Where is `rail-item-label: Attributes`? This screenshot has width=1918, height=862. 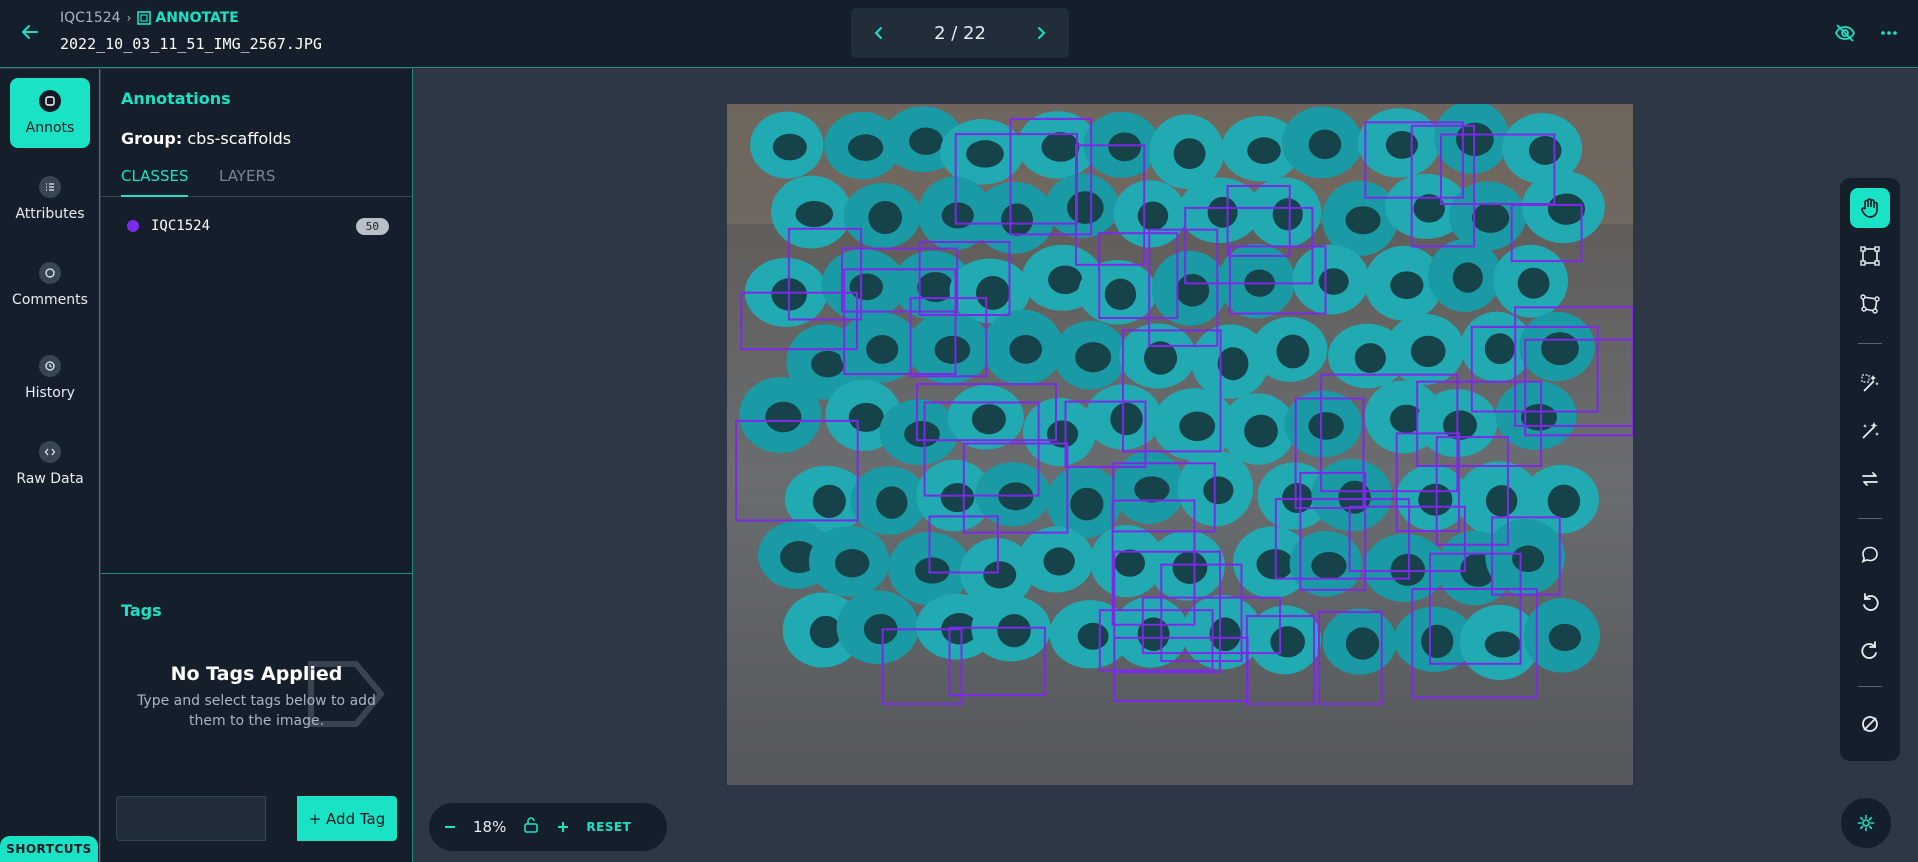 rail-item-label: Attributes is located at coordinates (50, 214).